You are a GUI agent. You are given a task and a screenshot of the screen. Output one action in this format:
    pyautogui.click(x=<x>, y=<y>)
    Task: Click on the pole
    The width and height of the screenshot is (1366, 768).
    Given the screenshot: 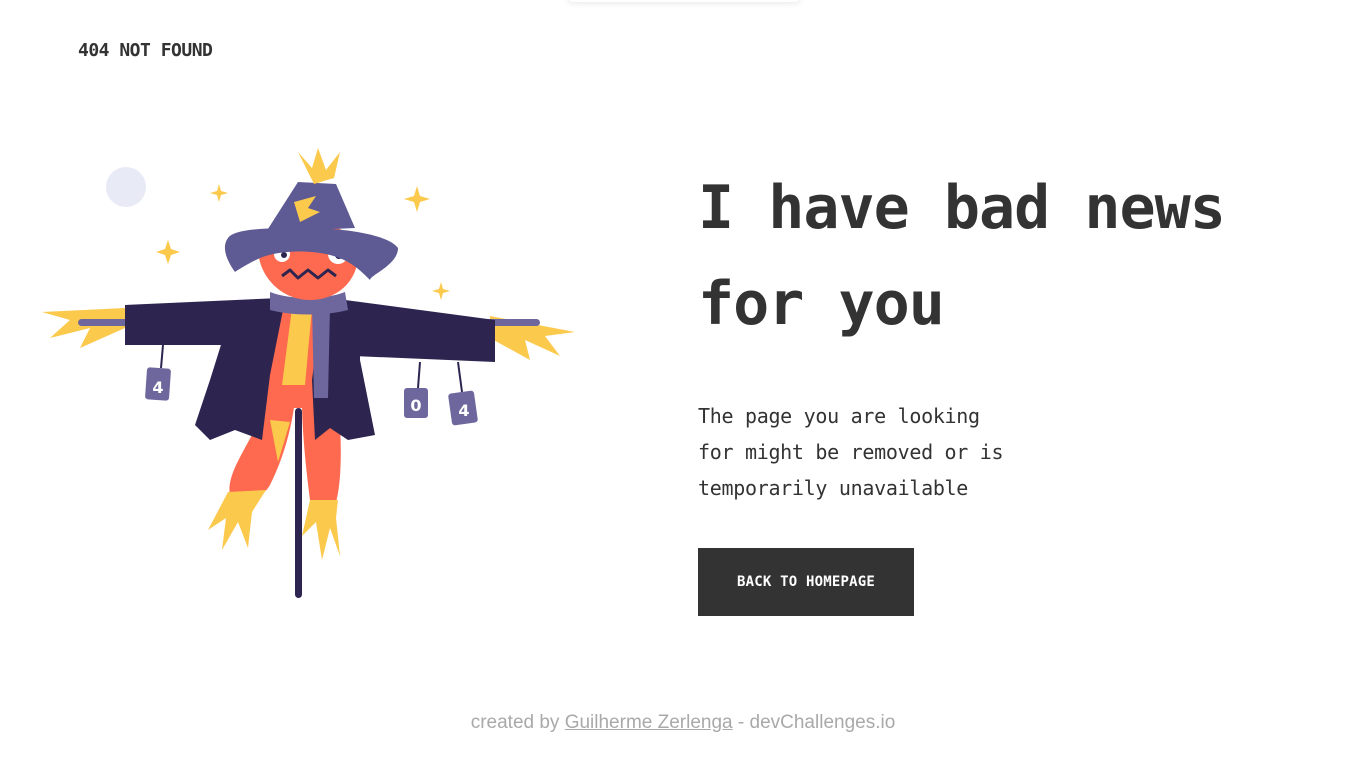 What is the action you would take?
    pyautogui.click(x=298, y=503)
    